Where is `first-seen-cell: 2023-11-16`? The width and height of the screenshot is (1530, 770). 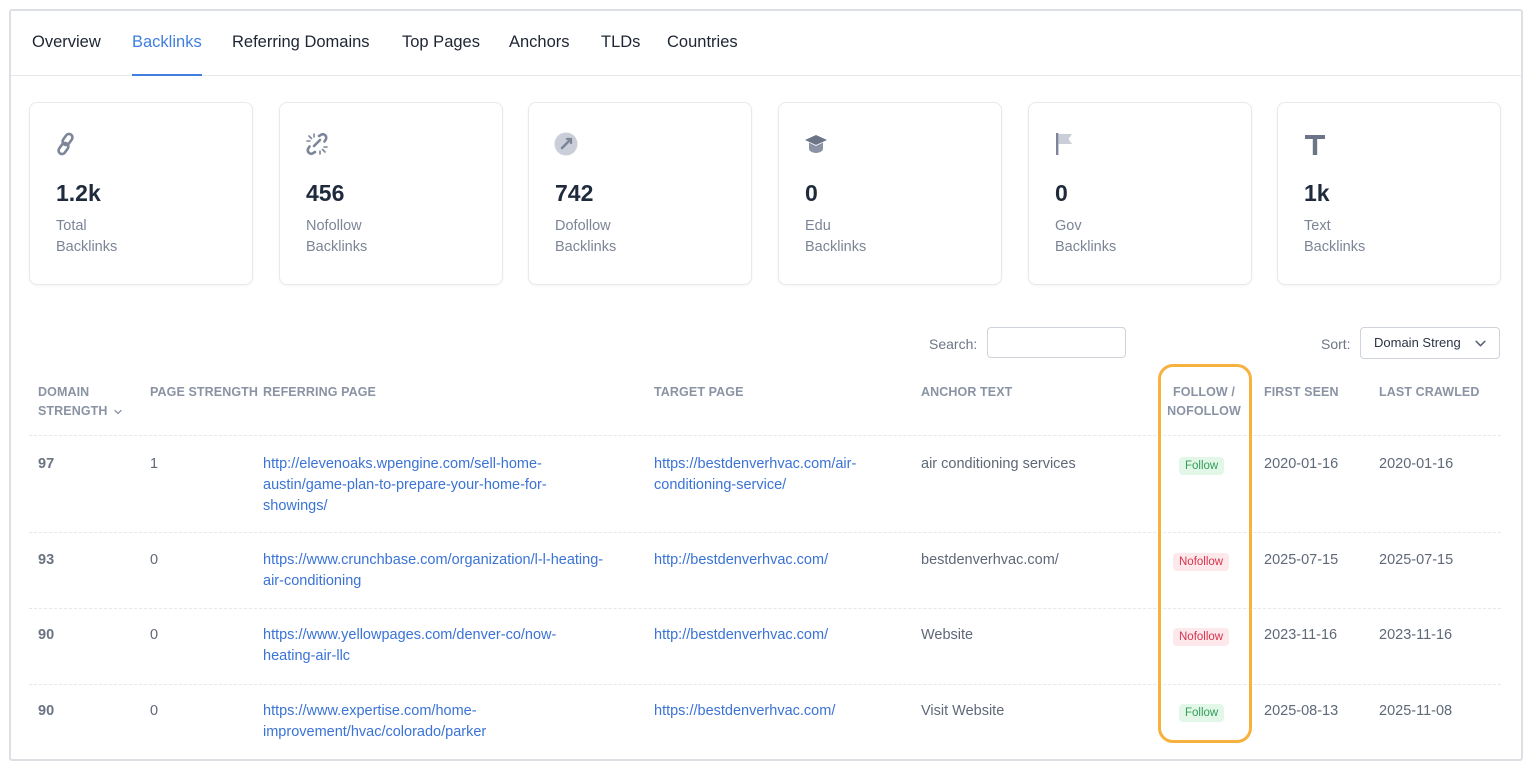
first-seen-cell: 2023-11-16 is located at coordinates (1301, 635).